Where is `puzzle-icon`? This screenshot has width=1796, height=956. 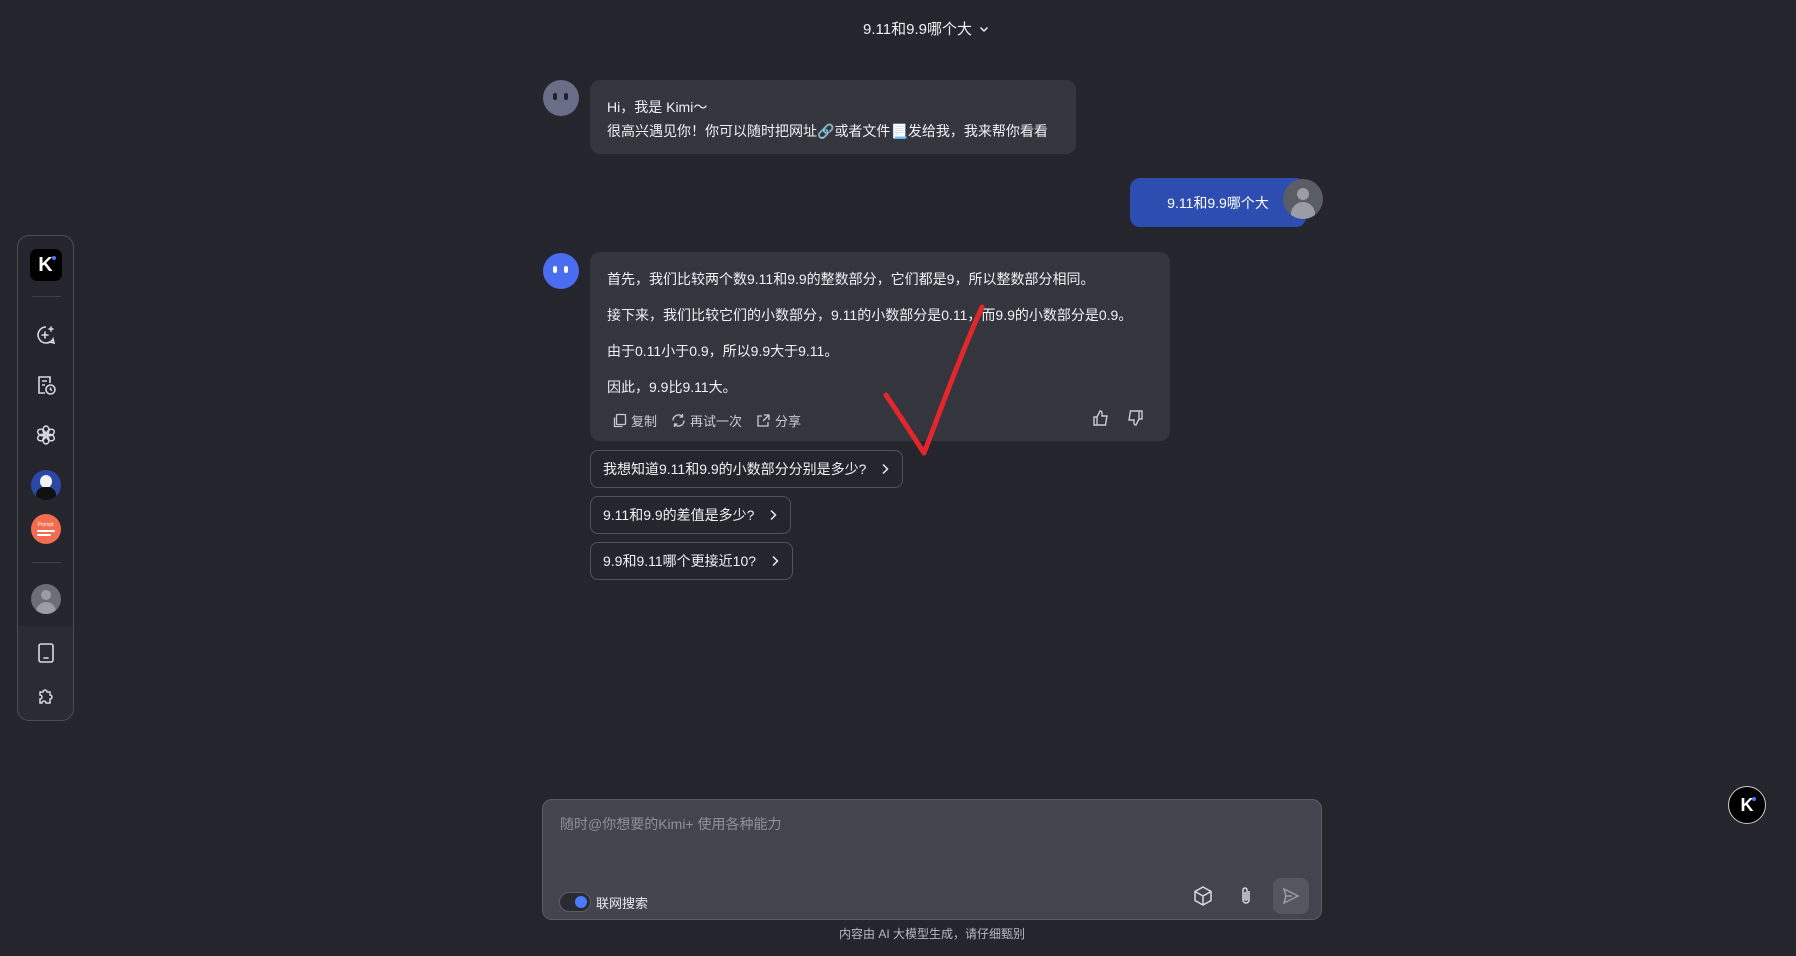 puzzle-icon is located at coordinates (45, 696).